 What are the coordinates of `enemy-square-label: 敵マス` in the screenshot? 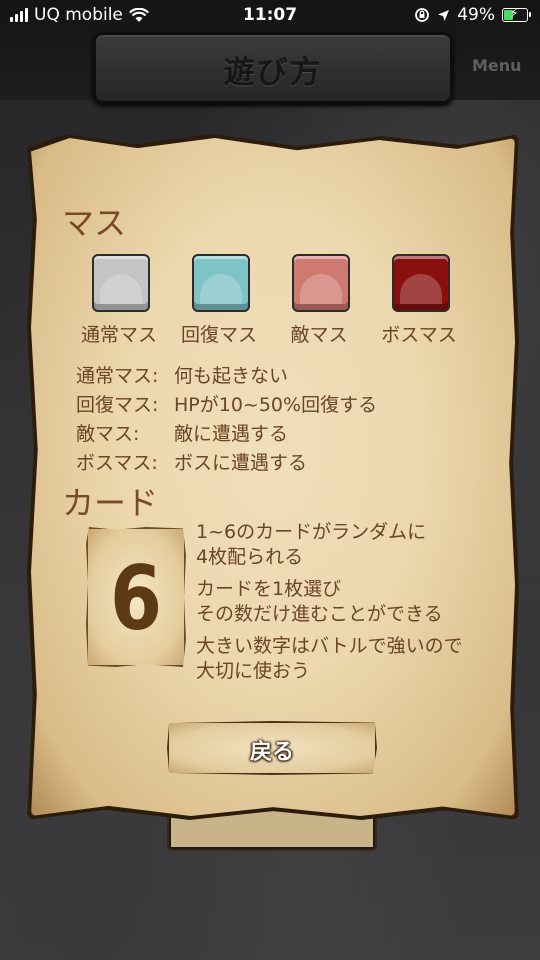 It's located at (319, 335).